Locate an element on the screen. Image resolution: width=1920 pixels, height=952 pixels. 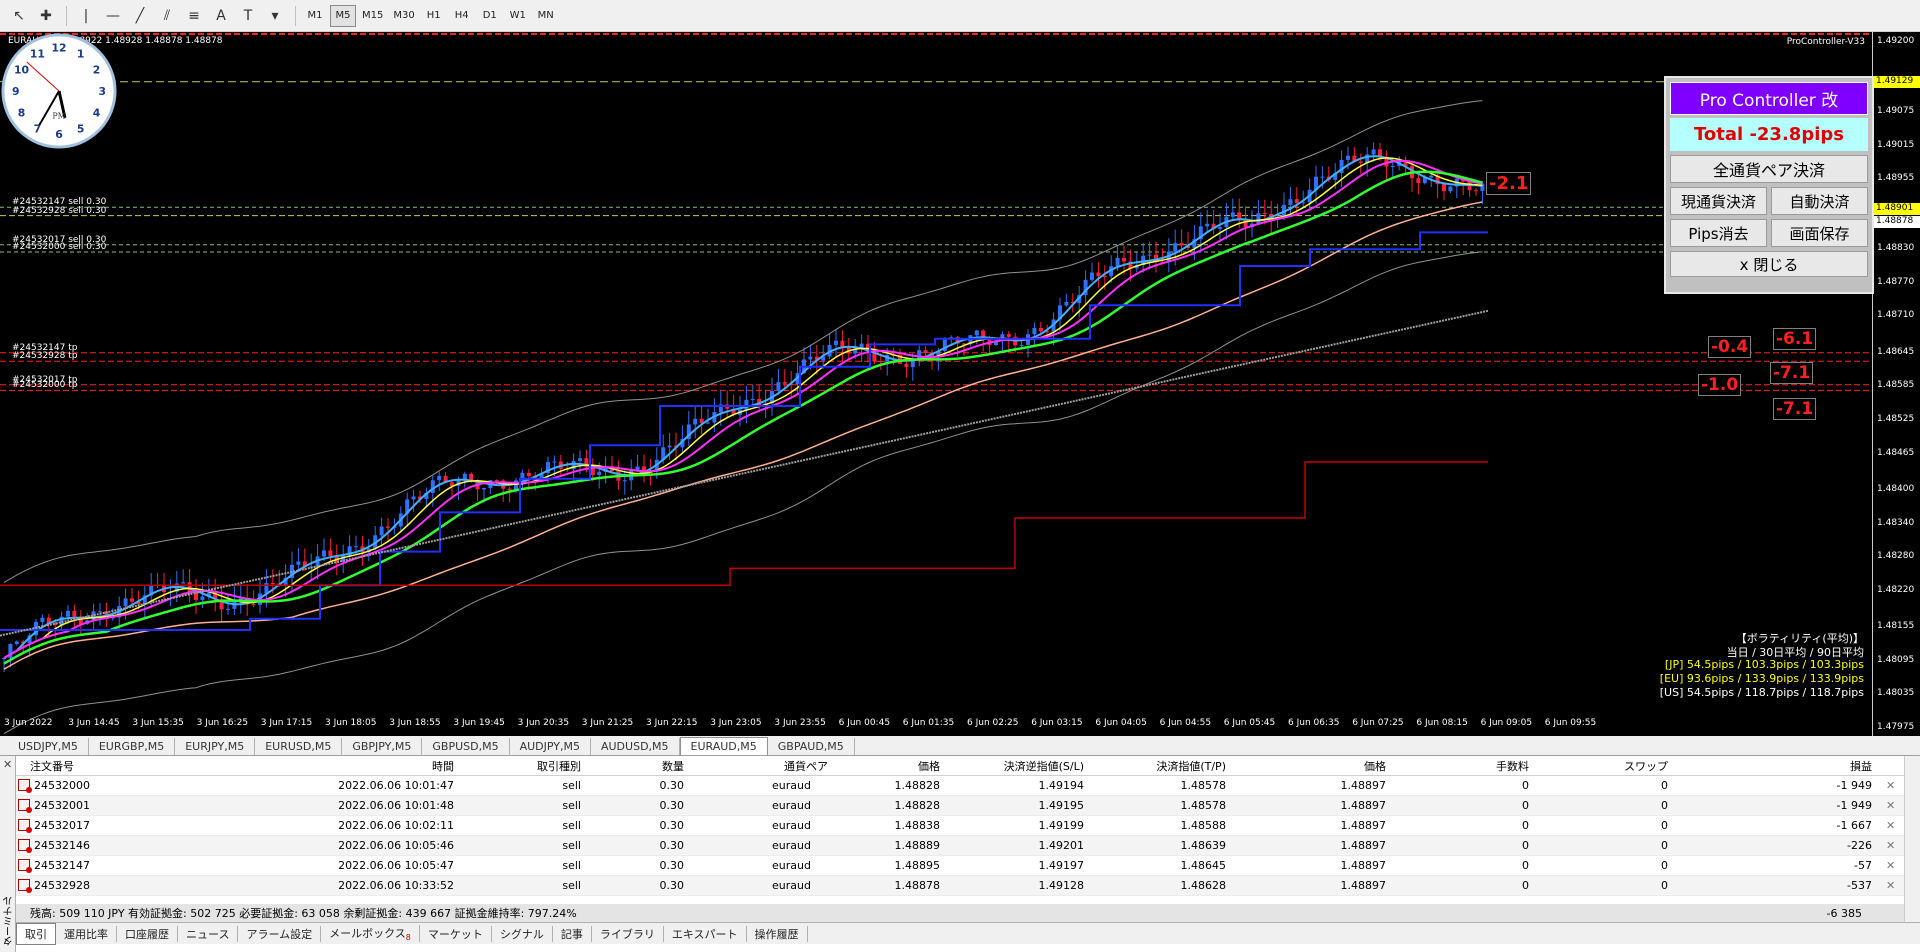
symbol-tab-gbpusd: GBPUSD,M5 is located at coordinates (466, 746).